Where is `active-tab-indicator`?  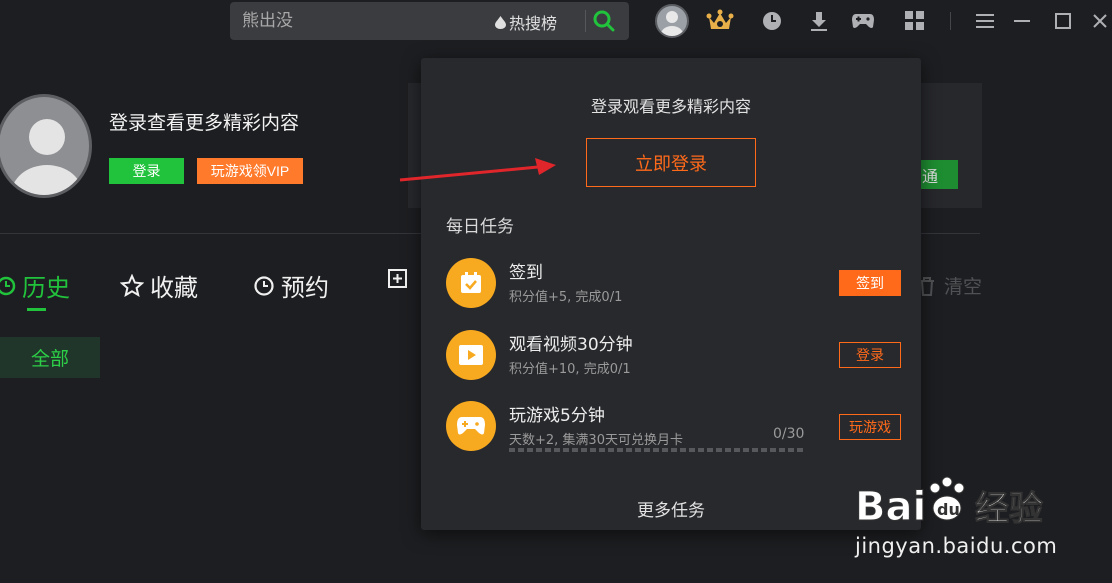 active-tab-indicator is located at coordinates (36, 309).